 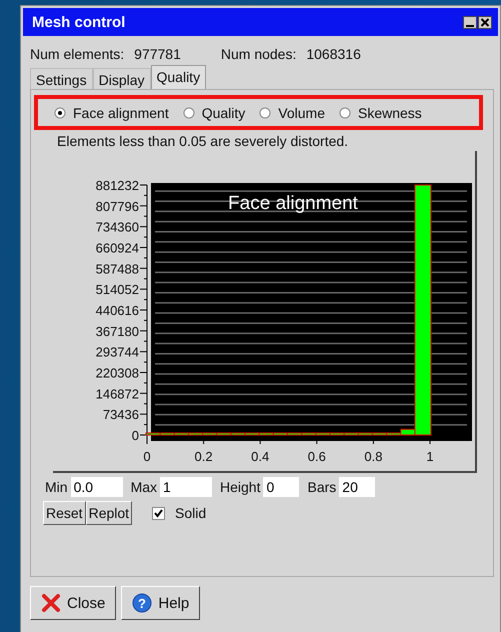 I want to click on solid-checkbox: Solid, so click(x=179, y=513).